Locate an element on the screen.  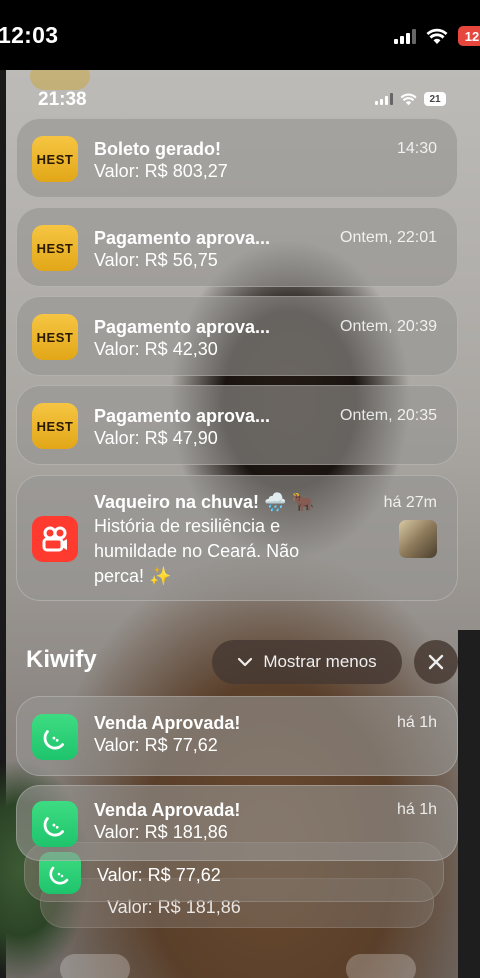
inner-clock: 21:38 is located at coordinates (62, 99).